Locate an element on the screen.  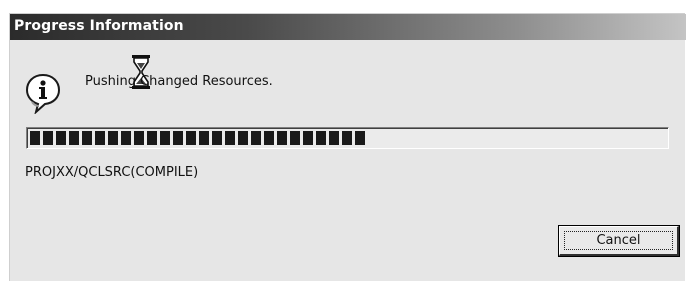
progress-bar is located at coordinates (347, 138).